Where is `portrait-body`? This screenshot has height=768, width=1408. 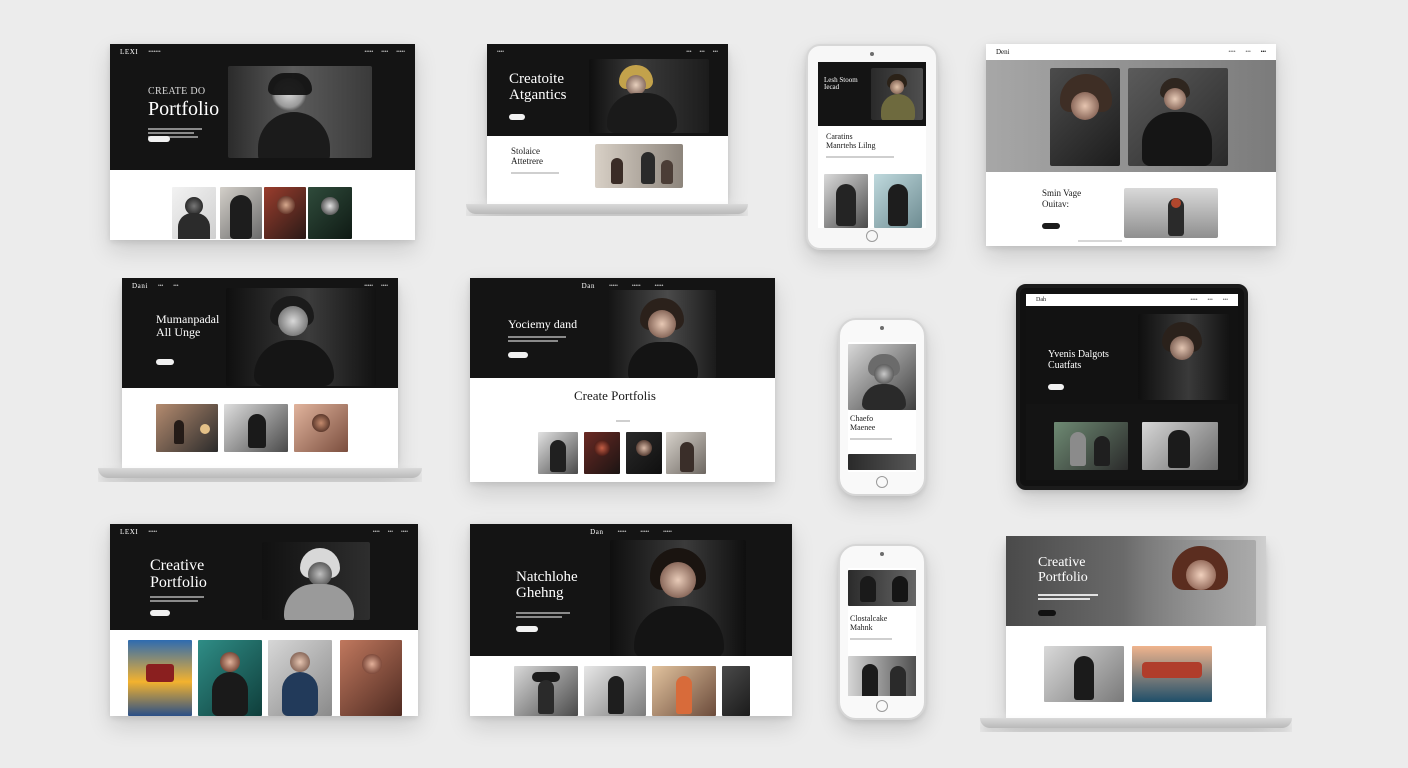 portrait-body is located at coordinates (679, 631).